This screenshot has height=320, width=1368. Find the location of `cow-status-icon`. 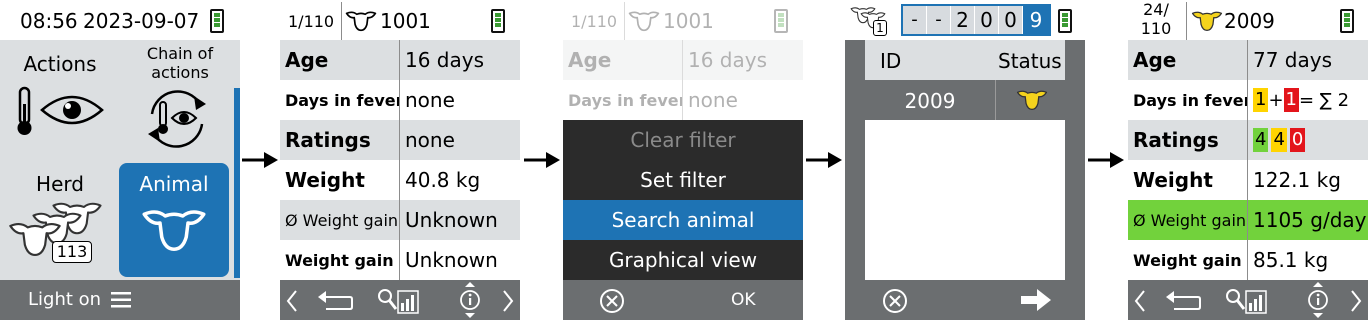

cow-status-icon is located at coordinates (1207, 21).